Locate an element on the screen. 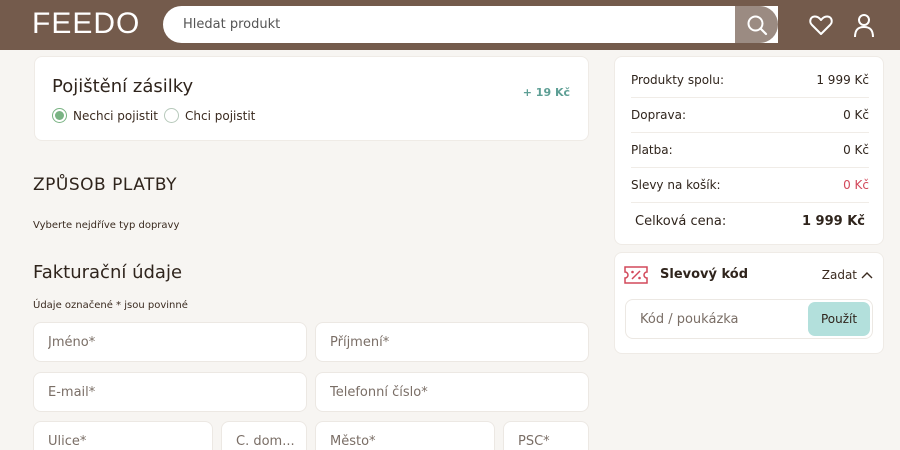 Image resolution: width=900 pixels, height=450 pixels. apply-discount-button: Použít is located at coordinates (839, 319).